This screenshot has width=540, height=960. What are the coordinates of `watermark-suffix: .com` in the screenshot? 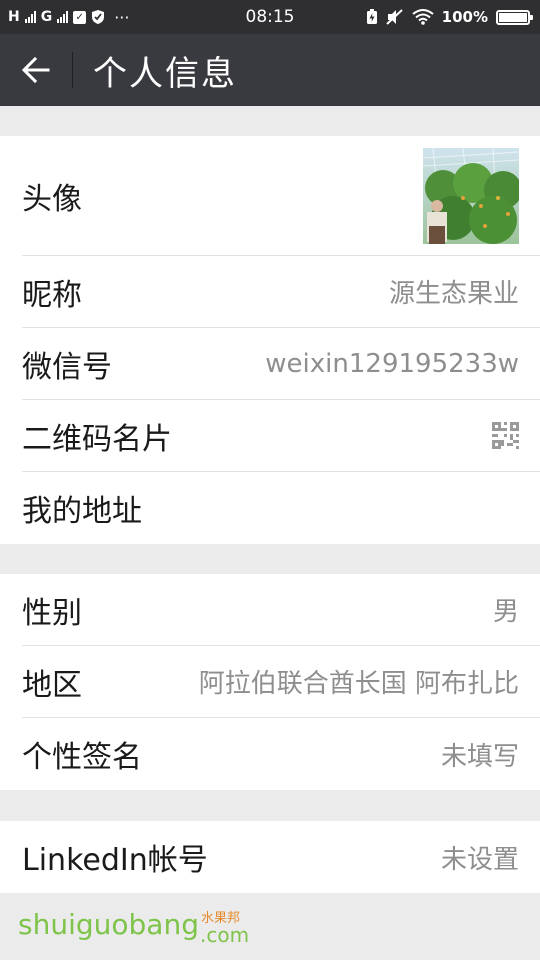 It's located at (224, 935).